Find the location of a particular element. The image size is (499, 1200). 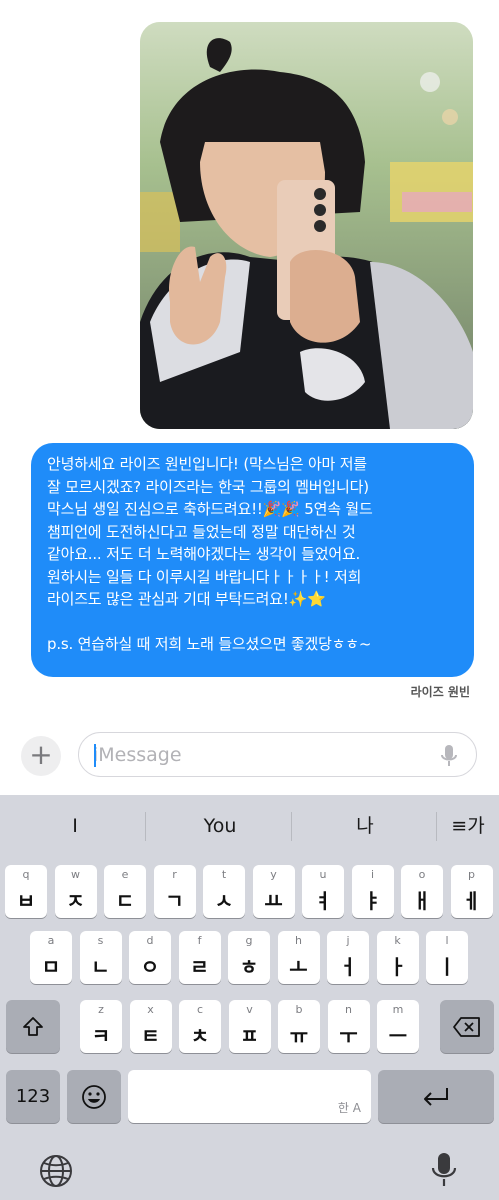

key-h: hㅗ is located at coordinates (298, 957).